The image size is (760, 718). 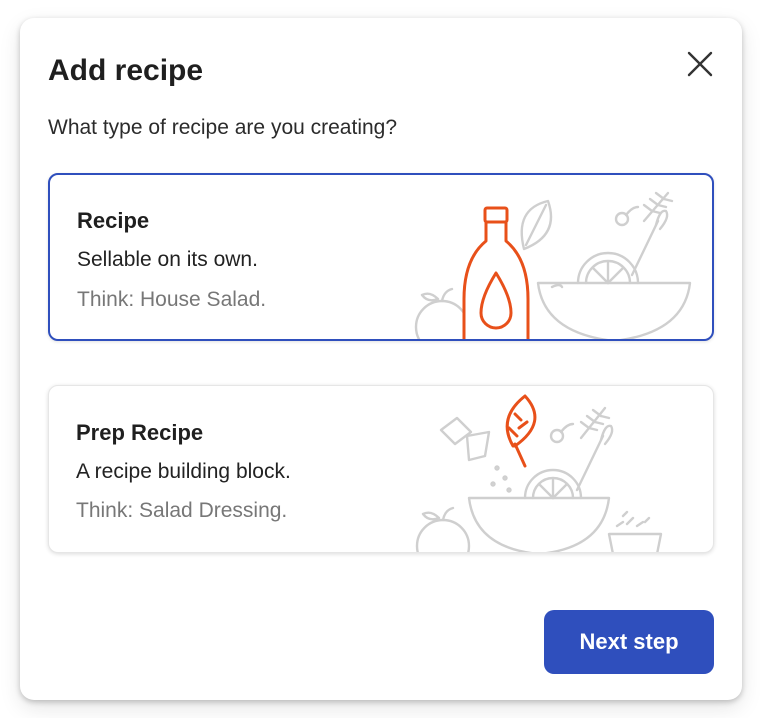 What do you see at coordinates (223, 127) in the screenshot?
I see `dialog-subtitle: What type of recipe are you creating?` at bounding box center [223, 127].